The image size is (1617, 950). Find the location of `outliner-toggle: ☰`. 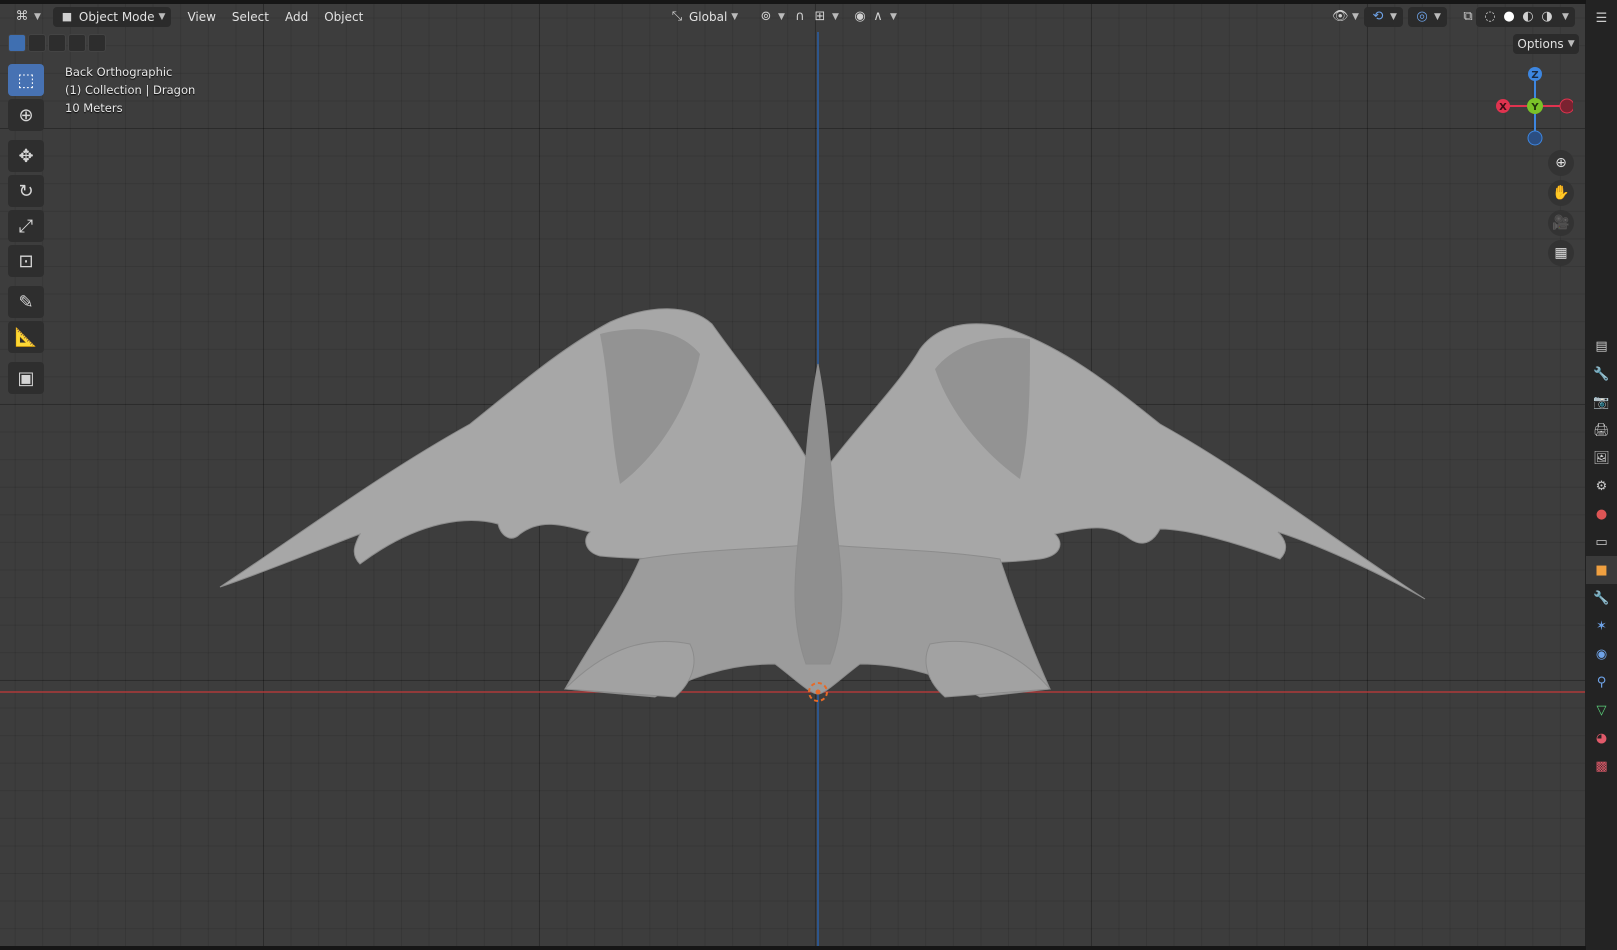

outliner-toggle: ☰ is located at coordinates (1601, 18).